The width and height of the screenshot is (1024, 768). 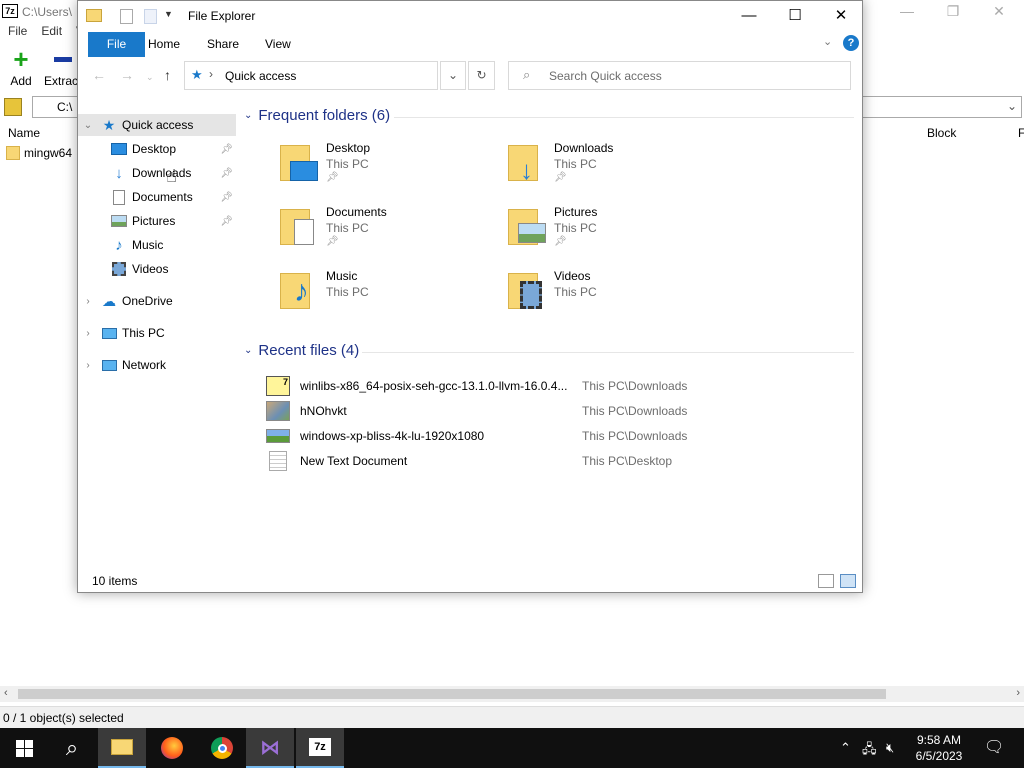 I want to click on sidebar-item-this-pc: › This PC, so click(x=157, y=333).